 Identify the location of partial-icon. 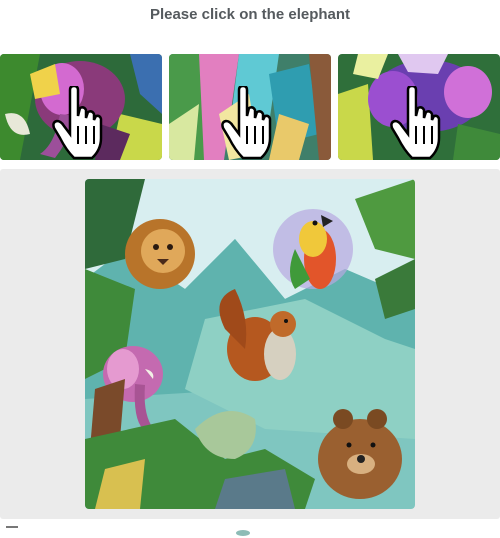
(12, 532).